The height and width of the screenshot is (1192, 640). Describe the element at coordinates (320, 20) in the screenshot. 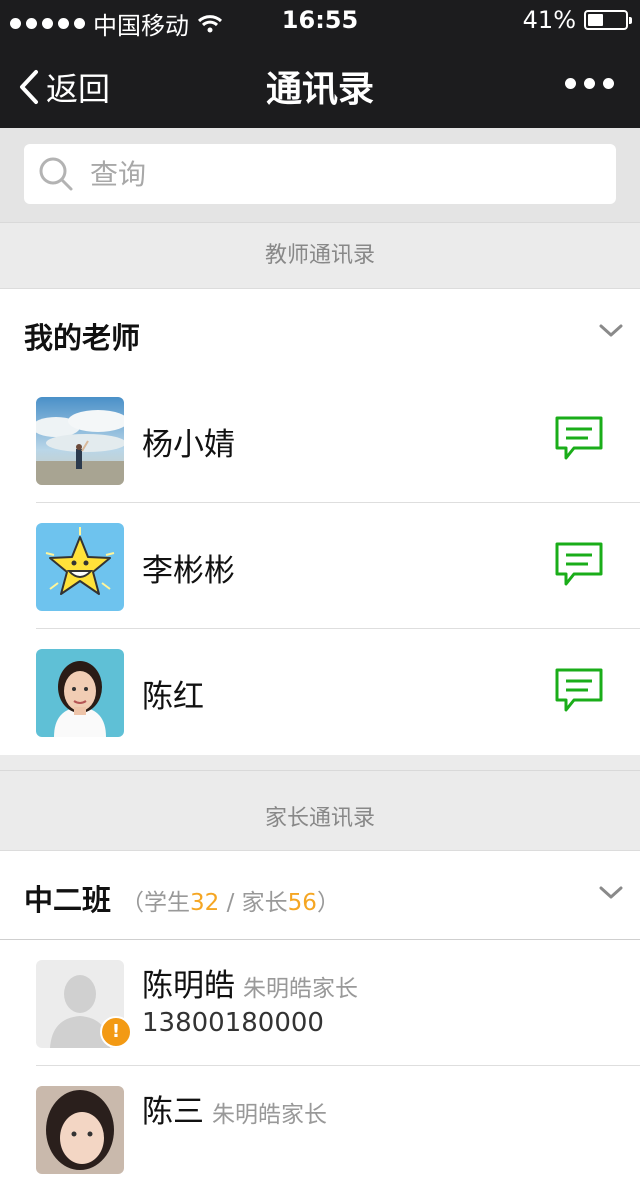

I see `status-bar: 中国移动 16:55 41%` at that location.